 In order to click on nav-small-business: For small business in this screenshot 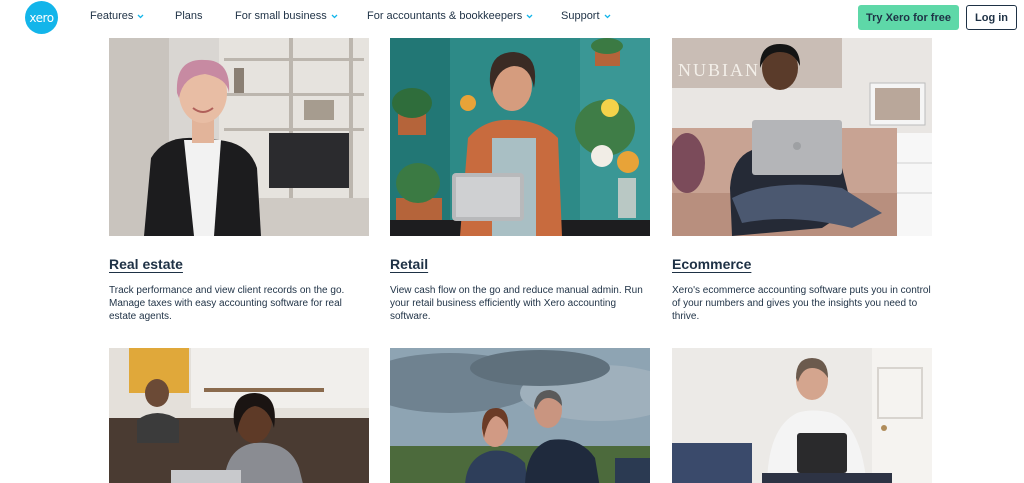, I will do `click(286, 16)`.